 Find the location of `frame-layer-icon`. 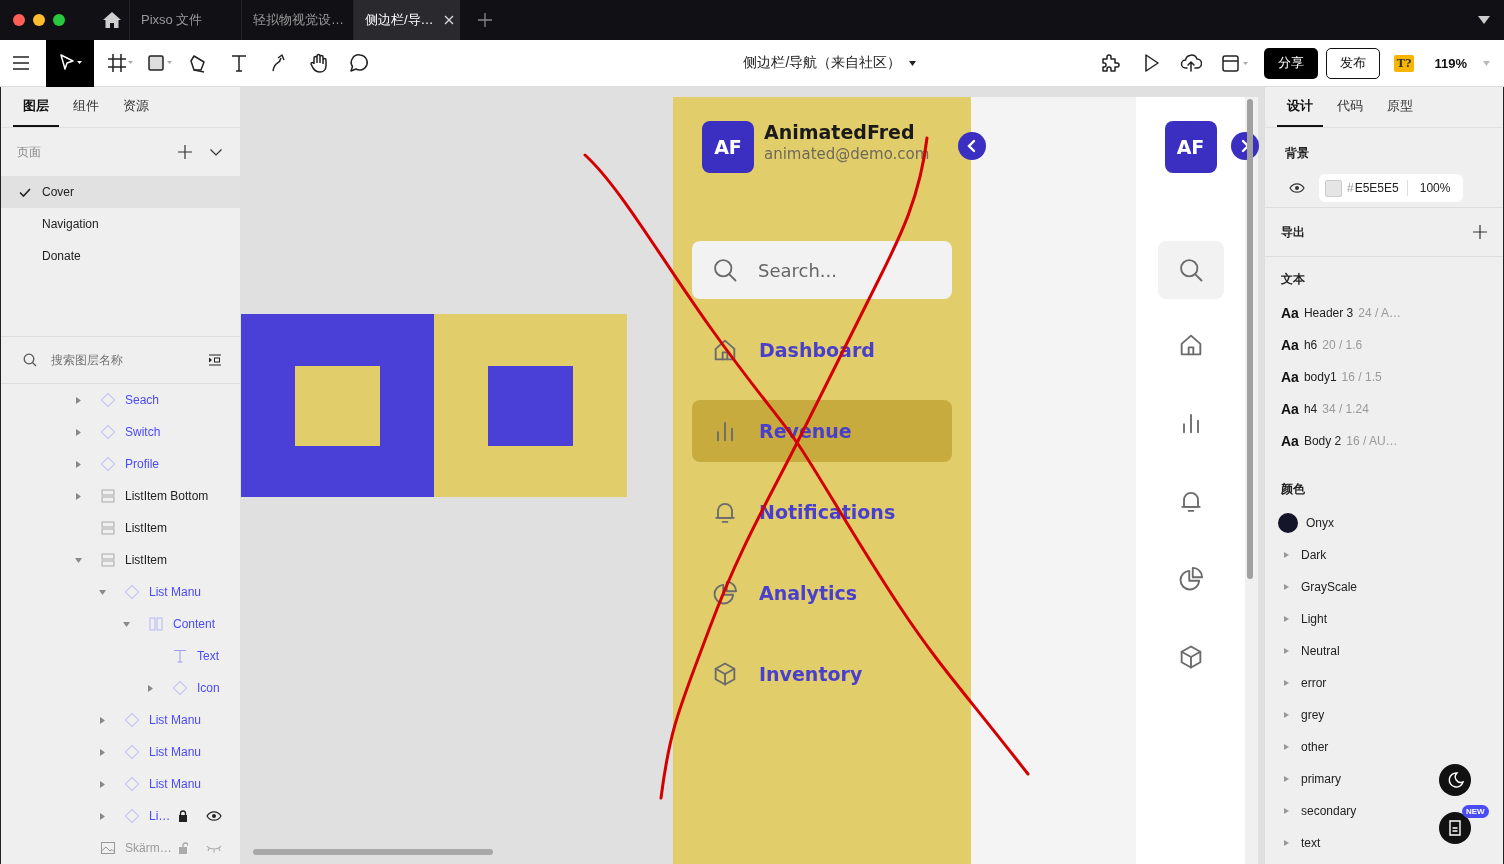

frame-layer-icon is located at coordinates (156, 624).